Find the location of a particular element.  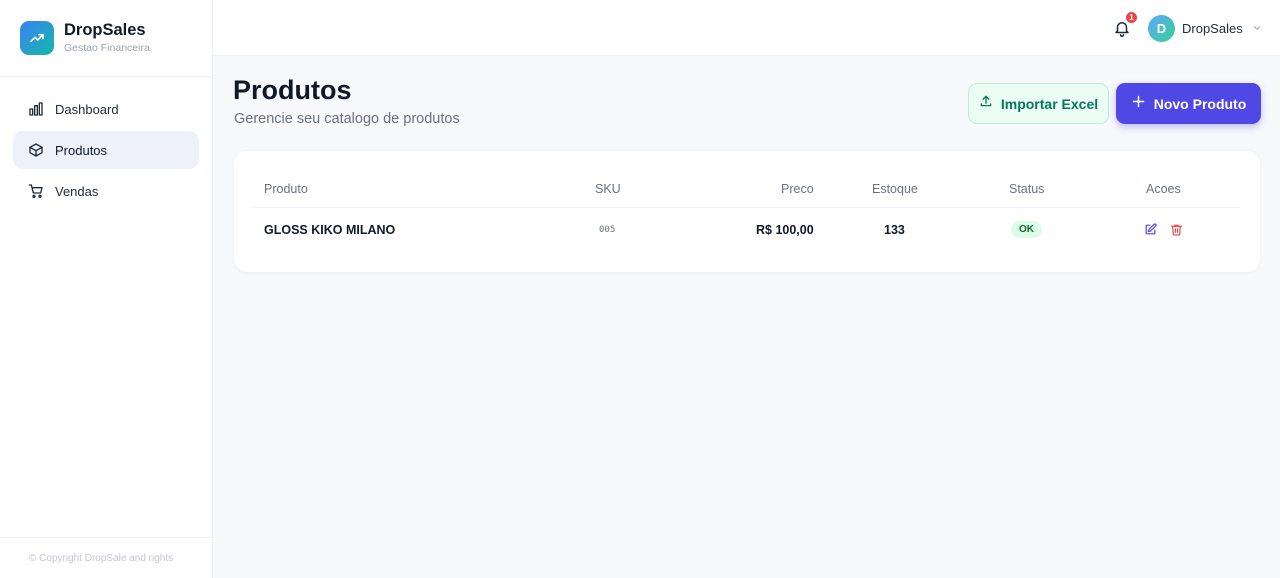

new-product-label: Novo Produto is located at coordinates (1200, 103).